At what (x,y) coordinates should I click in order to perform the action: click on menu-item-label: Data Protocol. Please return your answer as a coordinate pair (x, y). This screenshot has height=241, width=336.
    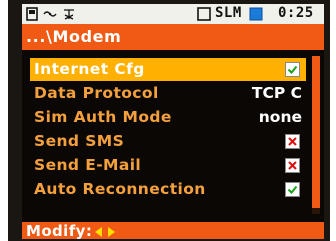
    Looking at the image, I should click on (96, 93).